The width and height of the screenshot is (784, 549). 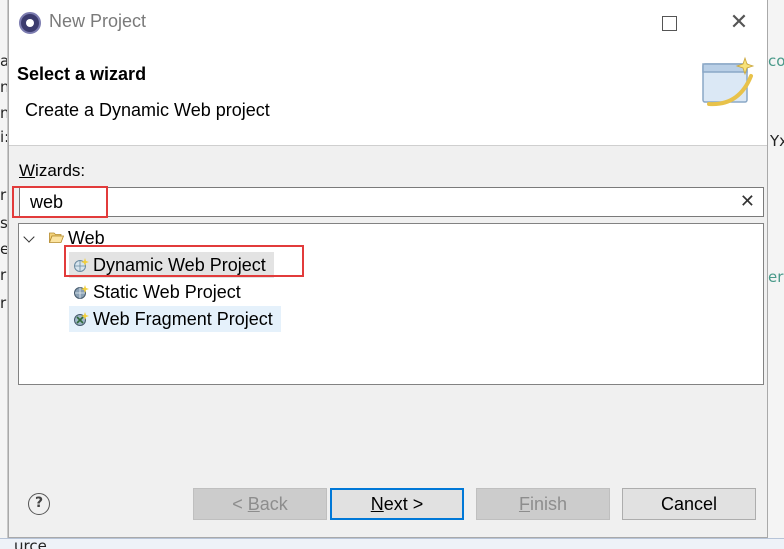 I want to click on bg-text-fragment: co, so click(x=776, y=61).